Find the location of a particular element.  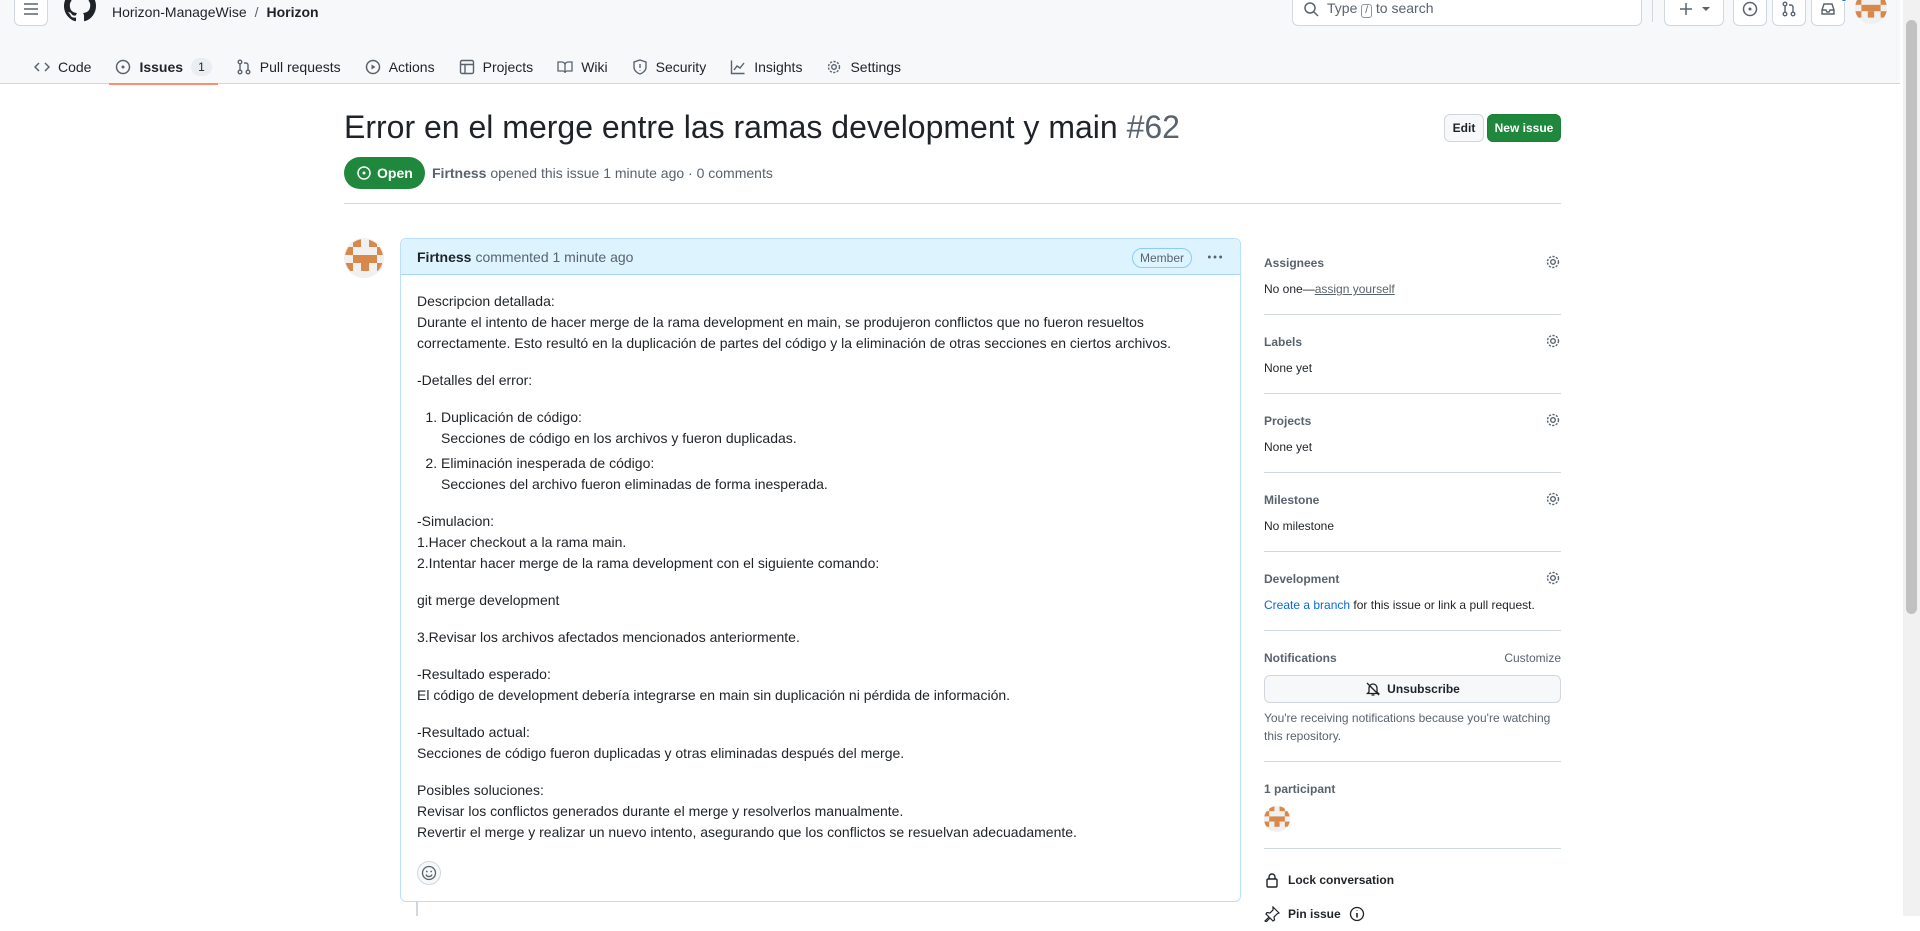

add-reaction-button is located at coordinates (429, 873).